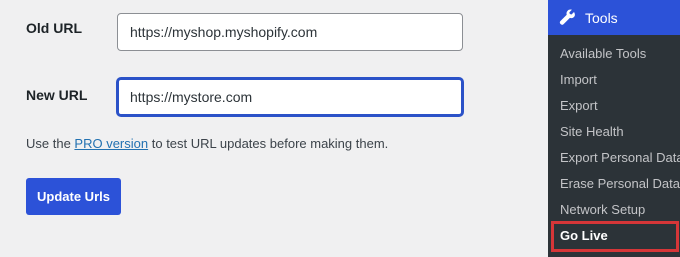  I want to click on submenu-item-available-tools: Available Tools, so click(614, 54).